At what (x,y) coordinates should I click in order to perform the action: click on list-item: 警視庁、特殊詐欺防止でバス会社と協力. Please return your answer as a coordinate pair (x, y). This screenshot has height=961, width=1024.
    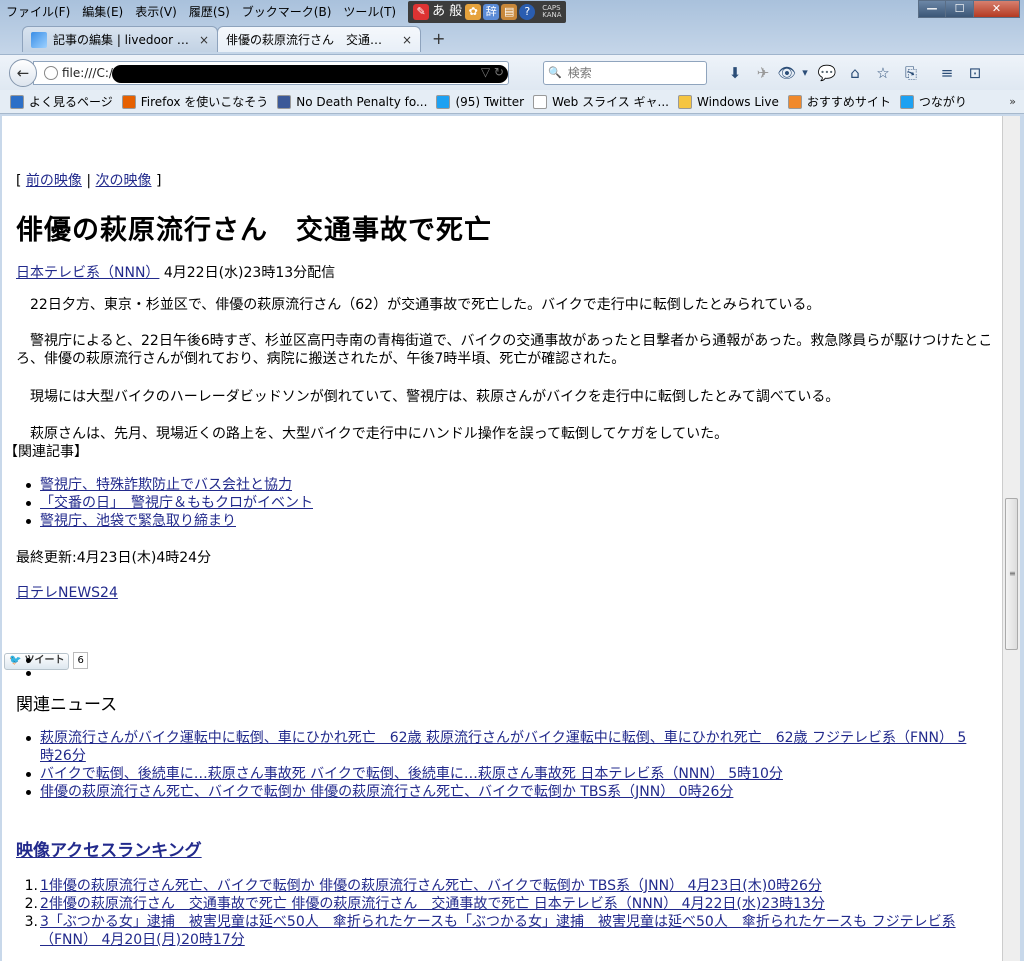
    Looking at the image, I should click on (157, 485).